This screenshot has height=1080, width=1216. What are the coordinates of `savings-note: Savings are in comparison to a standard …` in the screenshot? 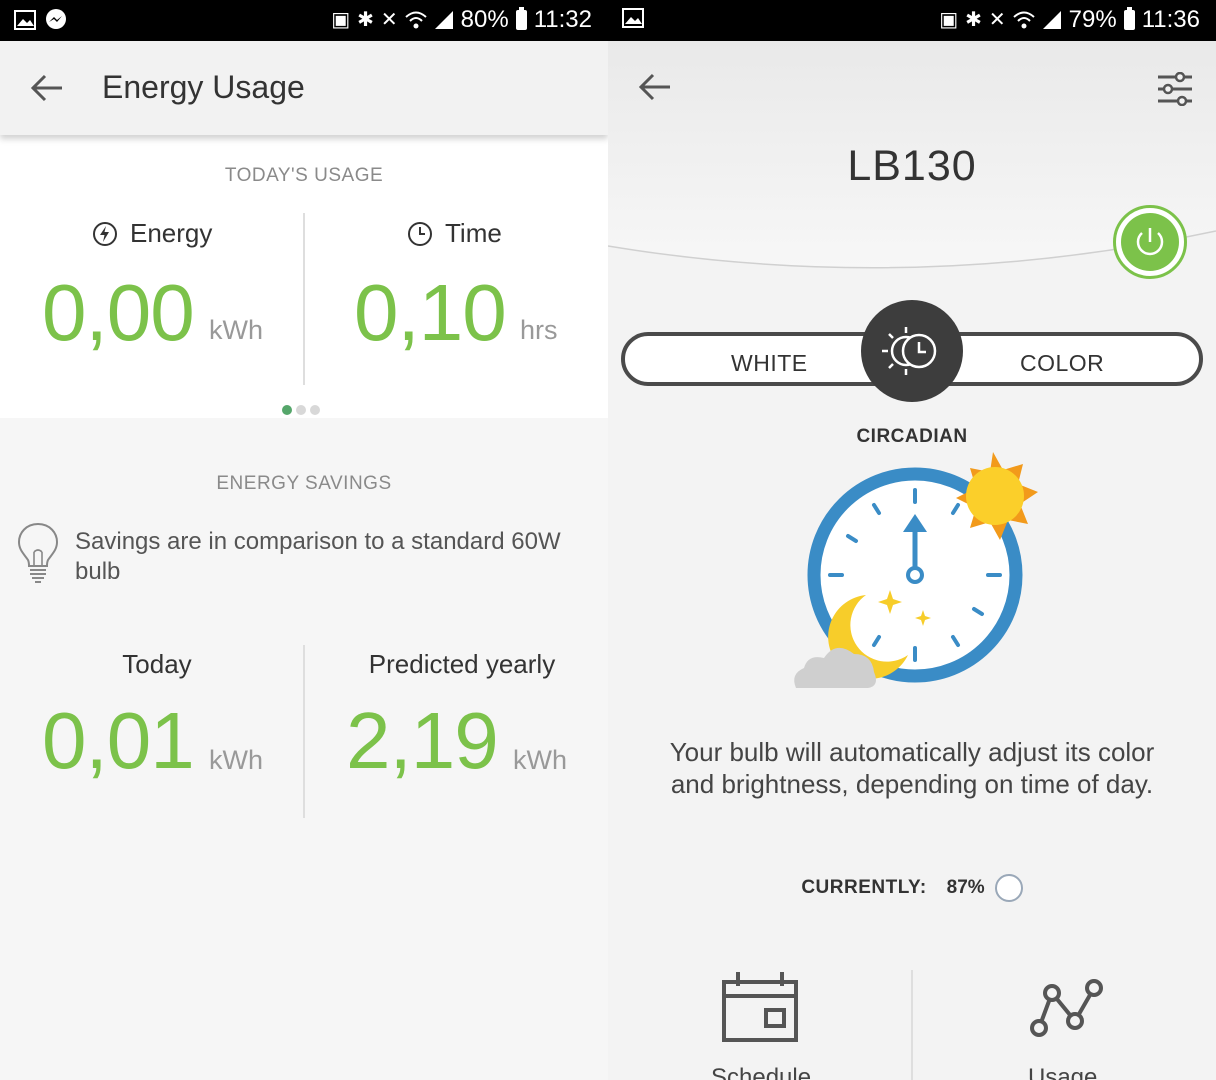 It's located at (318, 556).